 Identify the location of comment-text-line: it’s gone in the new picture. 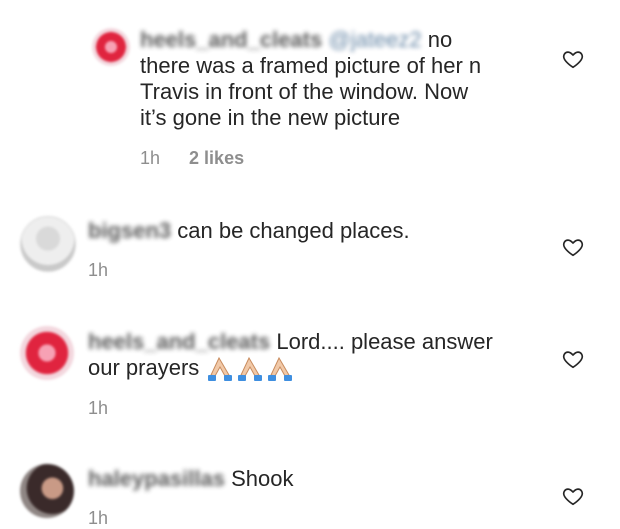
(270, 117).